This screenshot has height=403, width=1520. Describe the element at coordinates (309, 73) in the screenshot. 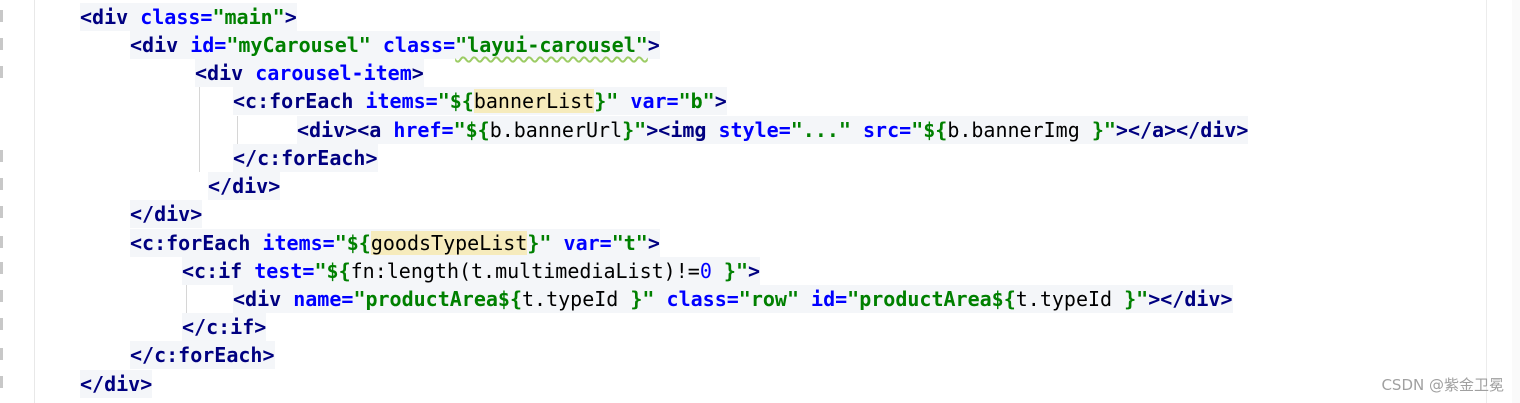

I see `code-line: <div carousel-item>` at that location.